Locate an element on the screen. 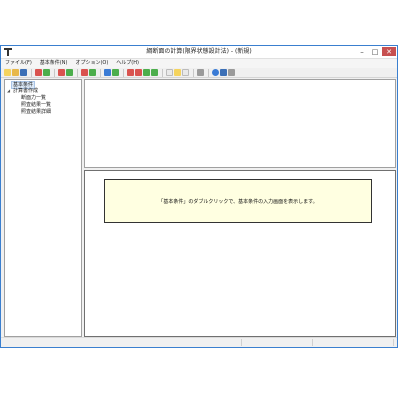  section-edit-icon is located at coordinates (92, 72).